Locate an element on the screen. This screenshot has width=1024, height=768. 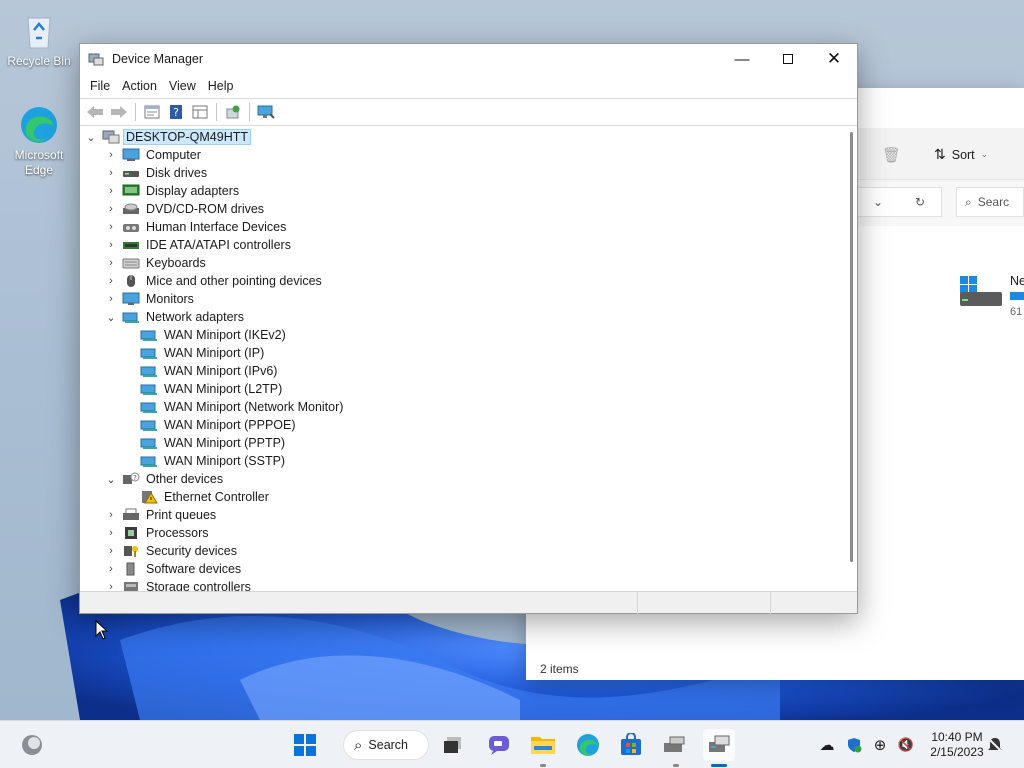
root-label: DESKTOP-QM49HTT is located at coordinates (187, 137).